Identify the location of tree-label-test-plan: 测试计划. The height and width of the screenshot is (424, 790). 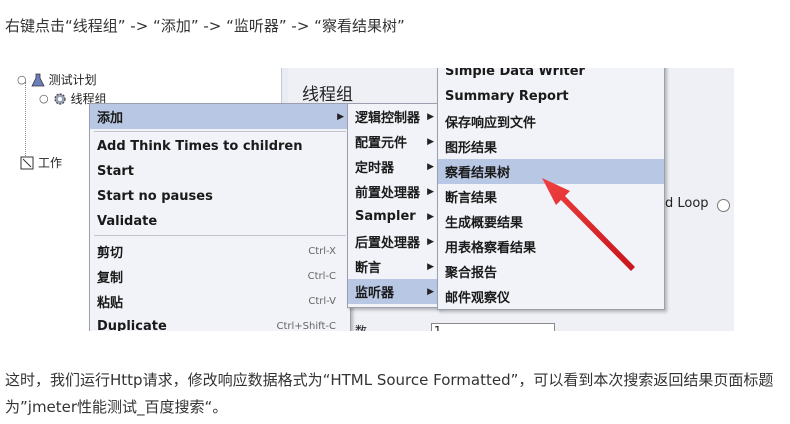
(72, 80).